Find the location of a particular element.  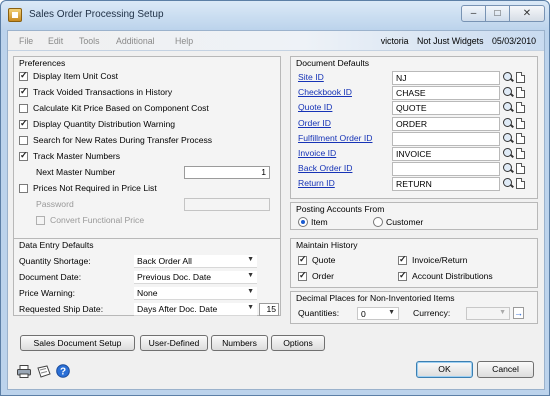

numbers-button: Numbers is located at coordinates (239, 343).